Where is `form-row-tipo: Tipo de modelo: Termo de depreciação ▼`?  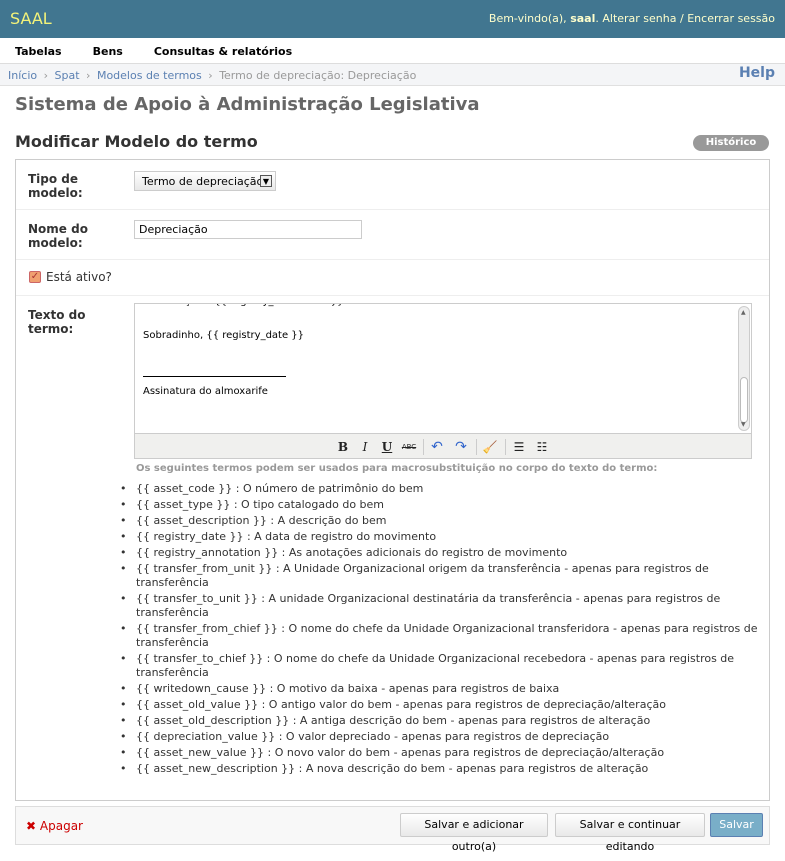 form-row-tipo: Tipo de modelo: Termo de depreciação ▼ is located at coordinates (392, 185).